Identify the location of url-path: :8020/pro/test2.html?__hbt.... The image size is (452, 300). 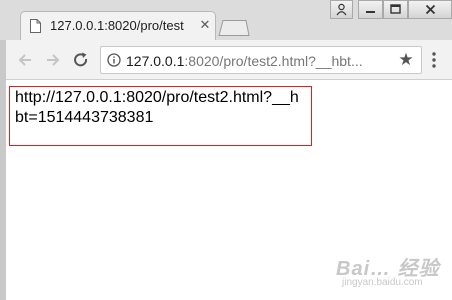
(273, 61).